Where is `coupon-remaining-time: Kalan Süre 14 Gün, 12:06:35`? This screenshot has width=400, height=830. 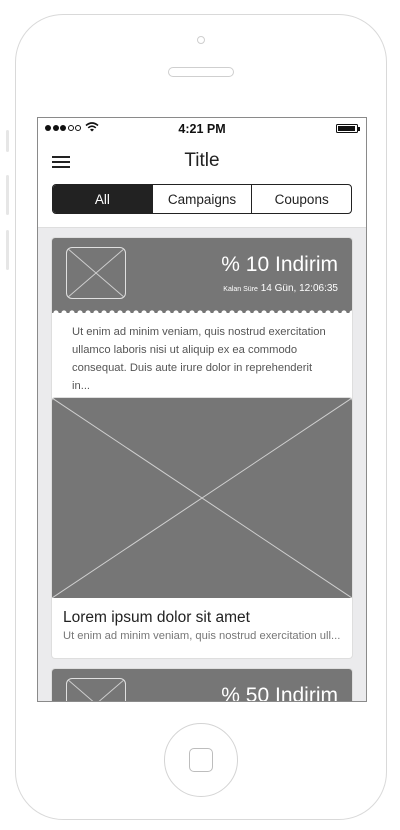
coupon-remaining-time: Kalan Süre 14 Gün, 12:06:35 is located at coordinates (280, 288).